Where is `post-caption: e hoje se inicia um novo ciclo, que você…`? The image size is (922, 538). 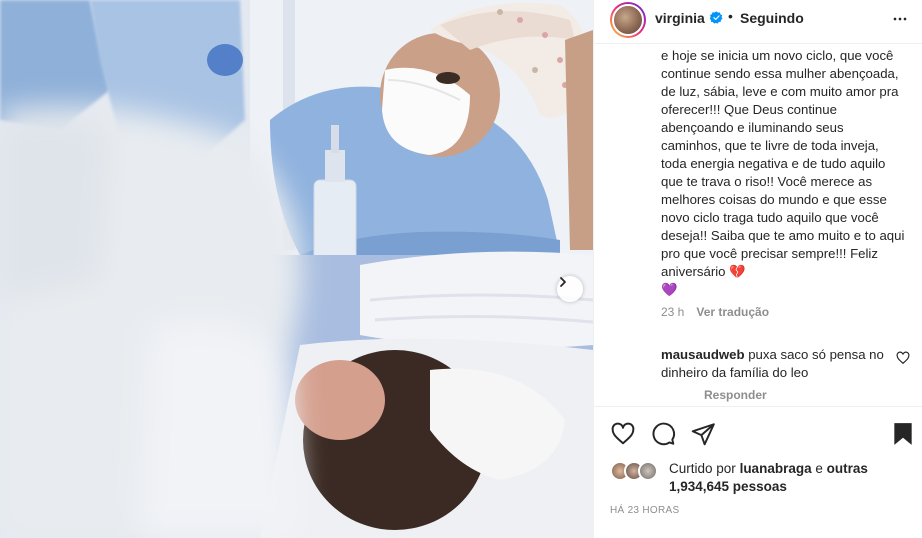
post-caption: e hoje se inicia um novo ciclo, que você… is located at coordinates (783, 173).